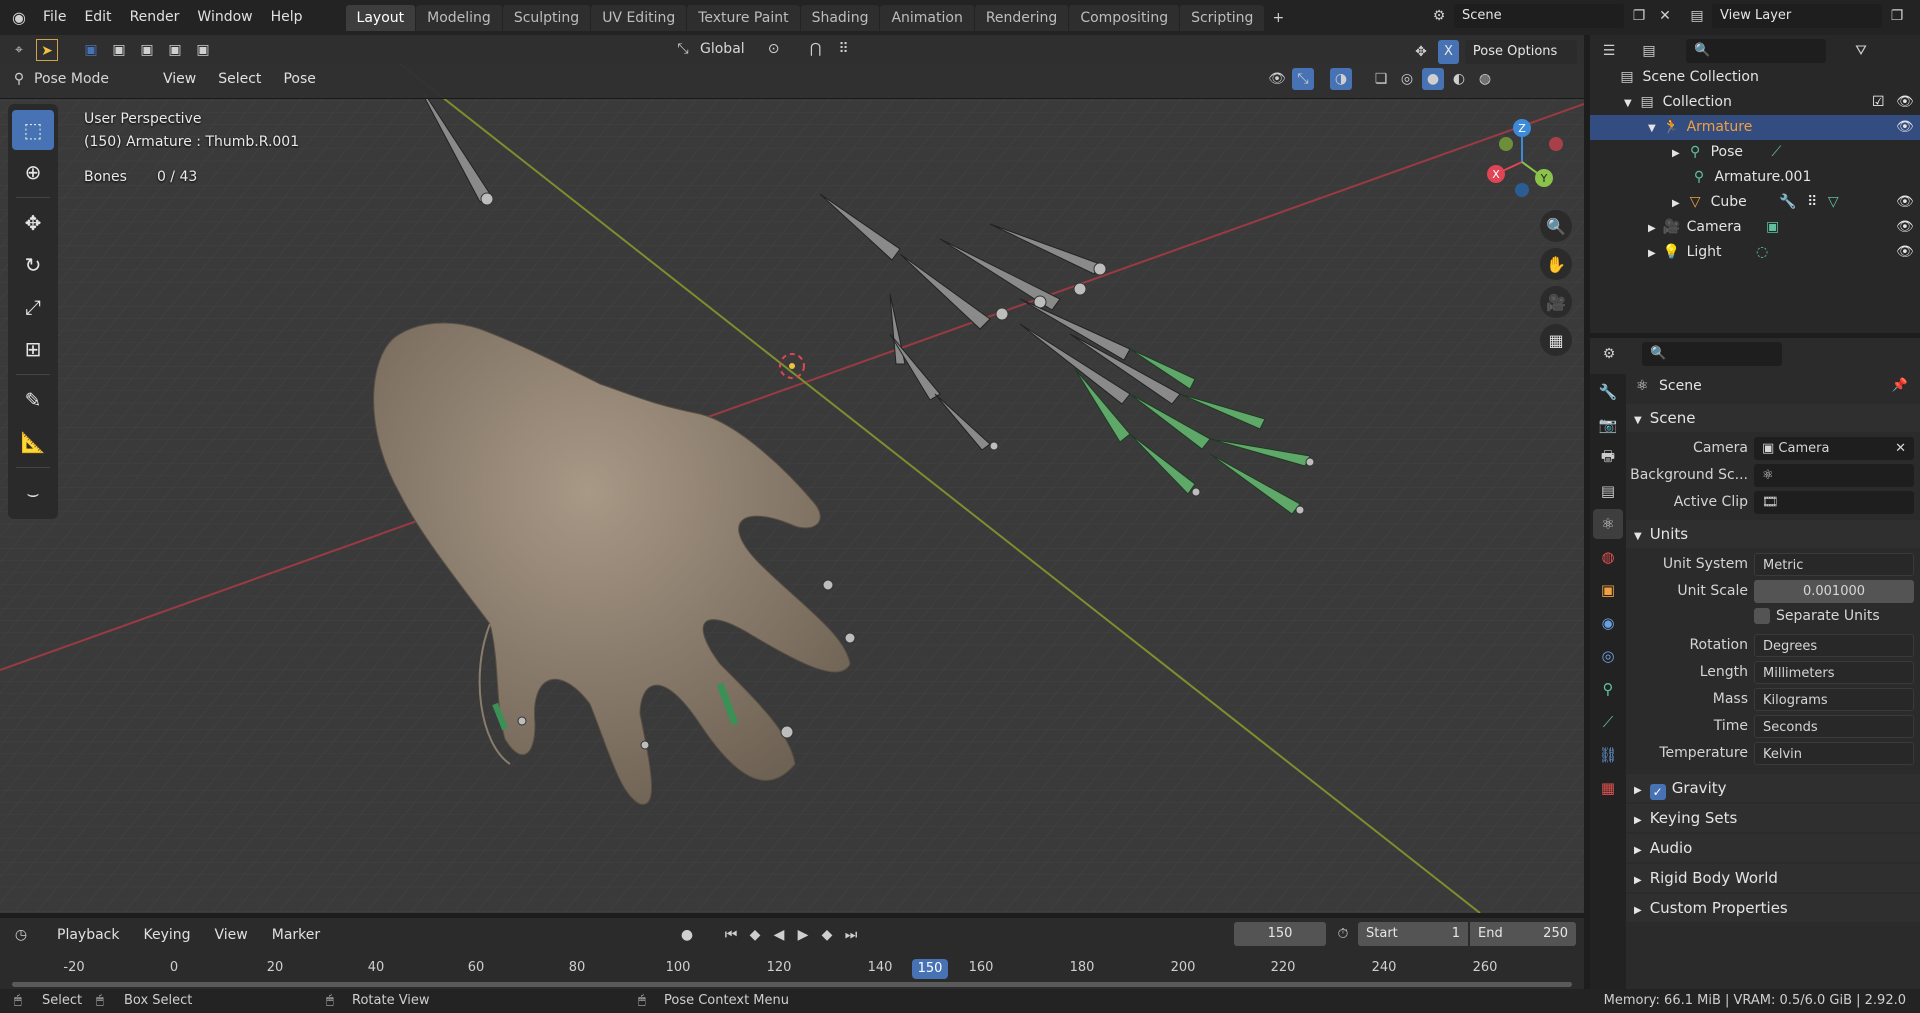 Image resolution: width=1920 pixels, height=1013 pixels. I want to click on camera-view-icon: 🎥, so click(1556, 302).